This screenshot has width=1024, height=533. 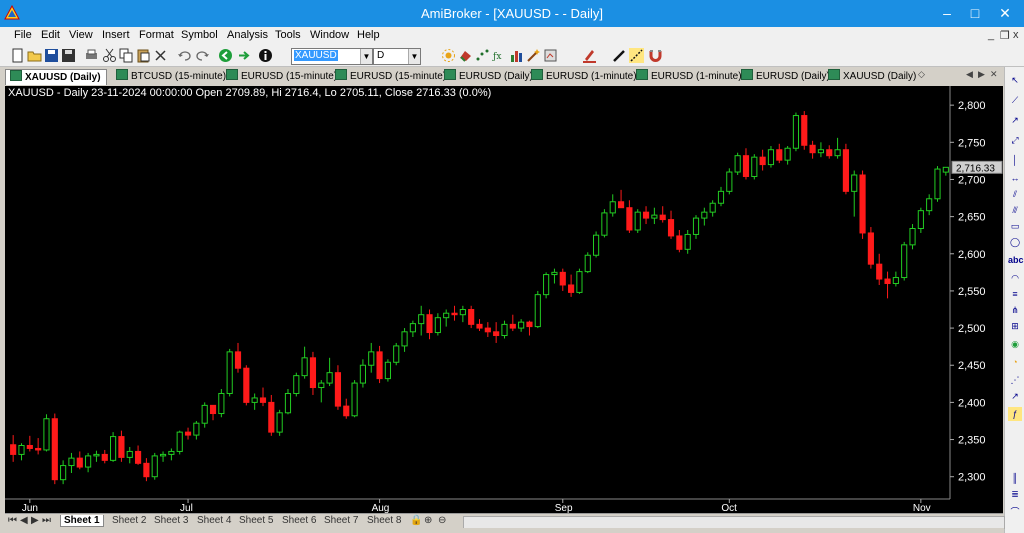 I want to click on scatter-chart-icon, so click(x=482, y=55).